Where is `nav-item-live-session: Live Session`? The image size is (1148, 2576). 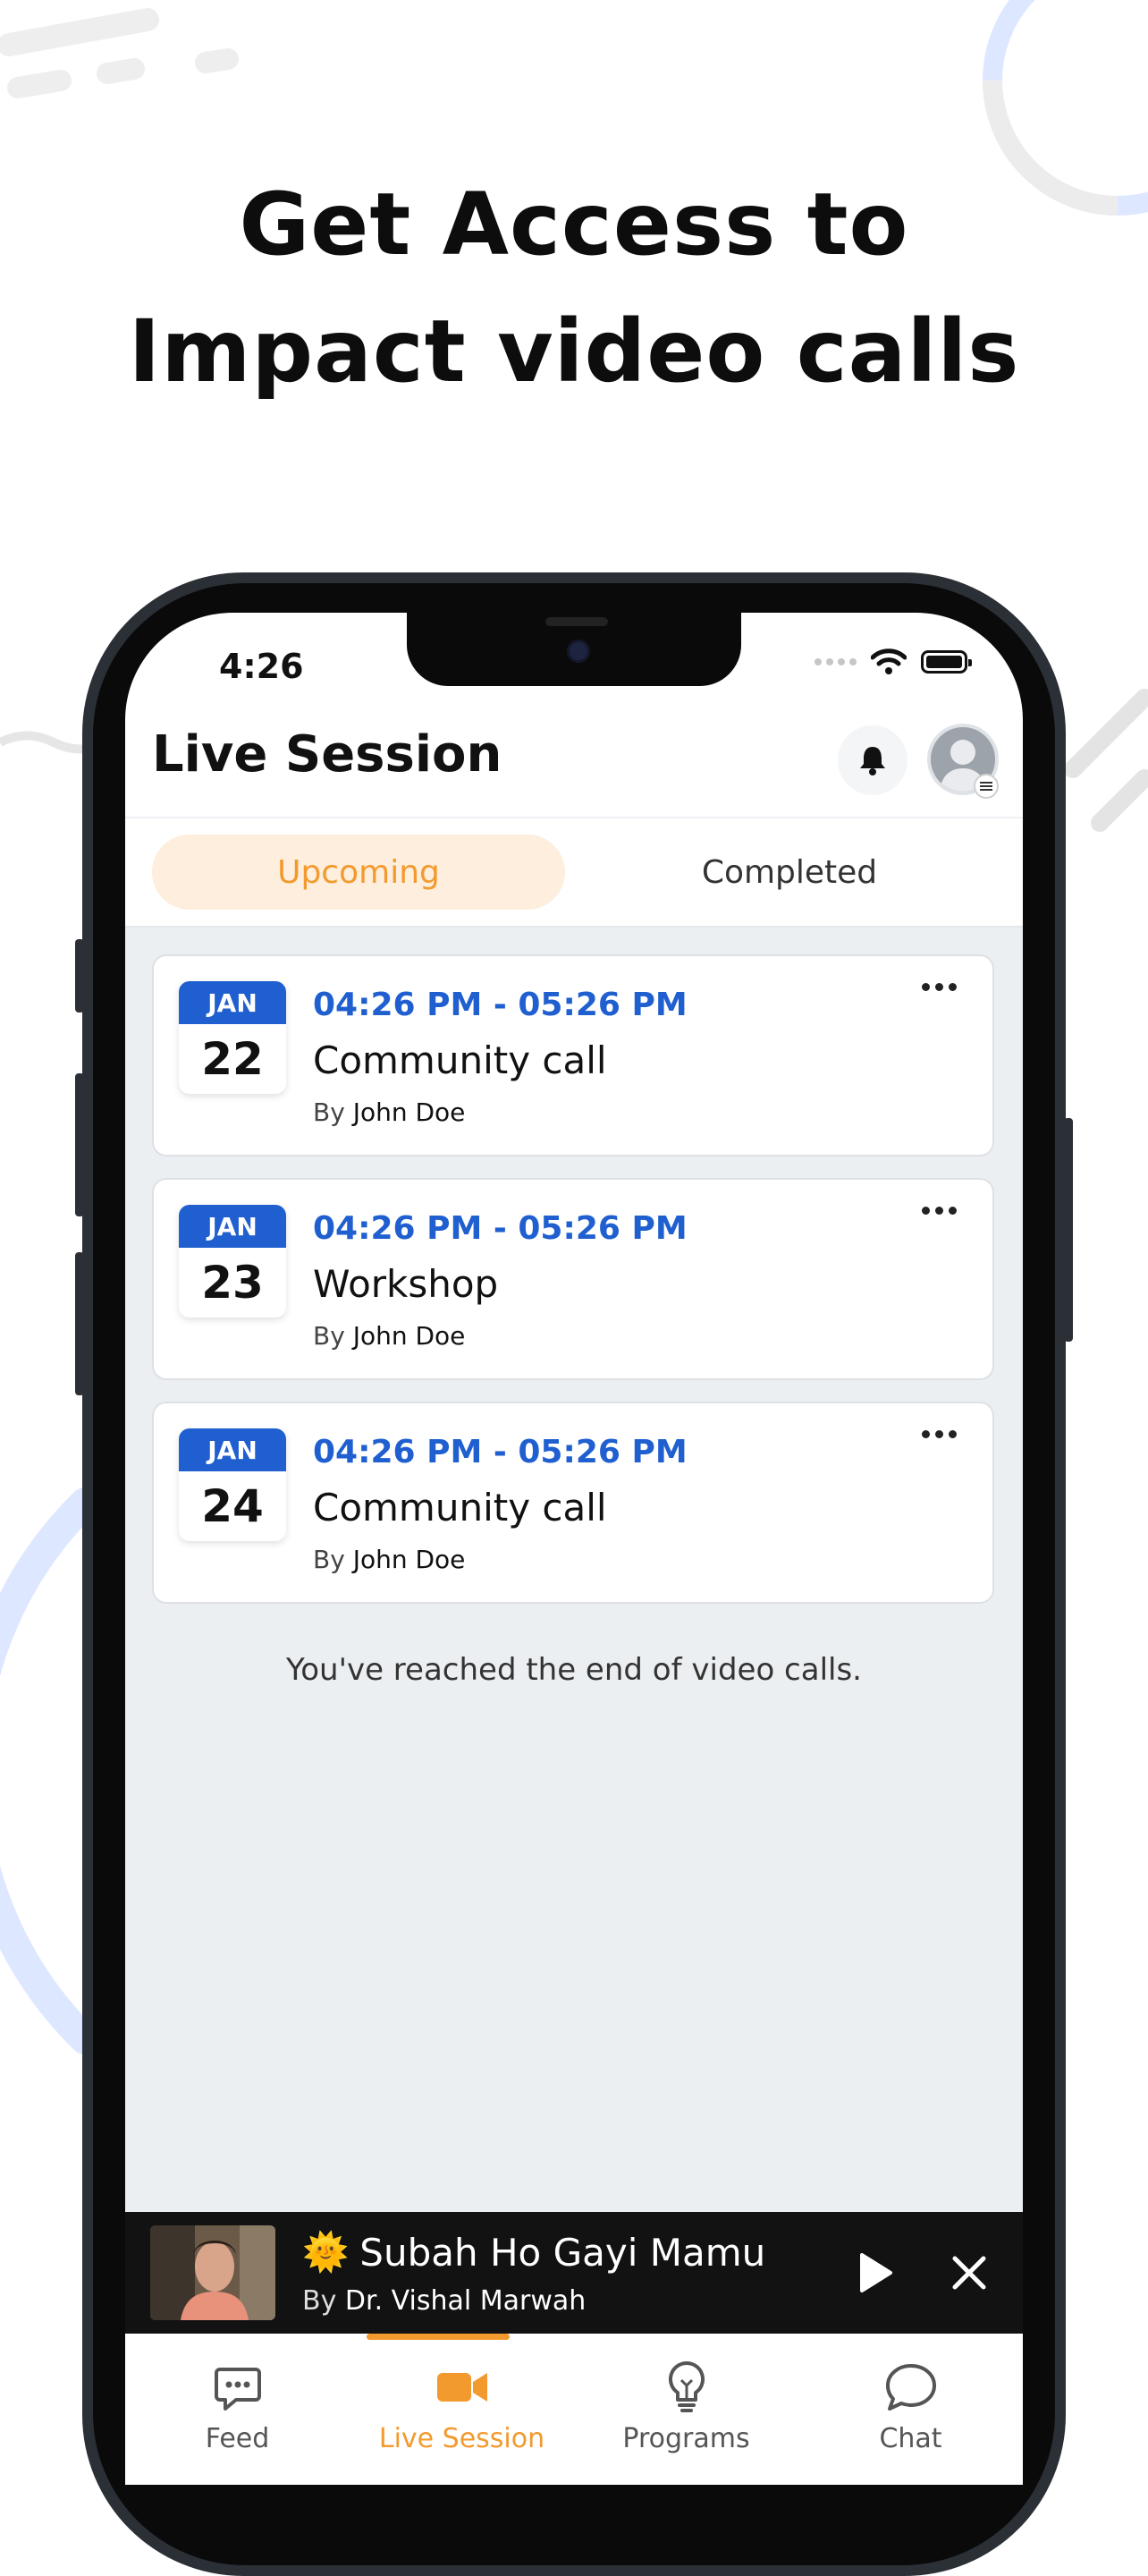 nav-item-live-session: Live Session is located at coordinates (462, 2409).